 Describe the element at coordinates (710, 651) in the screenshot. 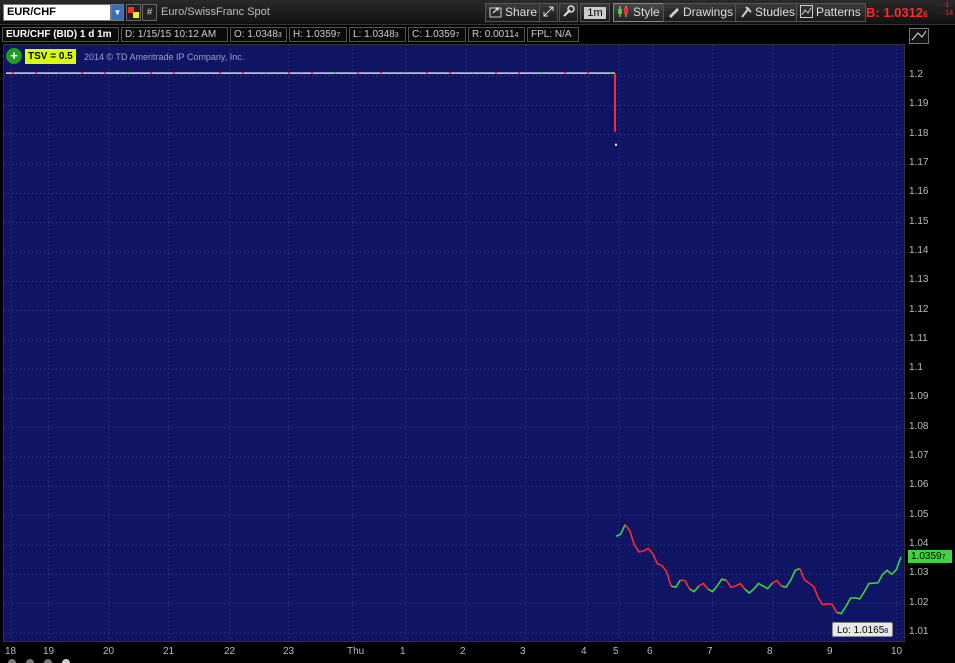

I see `x-tick-label: 7` at that location.